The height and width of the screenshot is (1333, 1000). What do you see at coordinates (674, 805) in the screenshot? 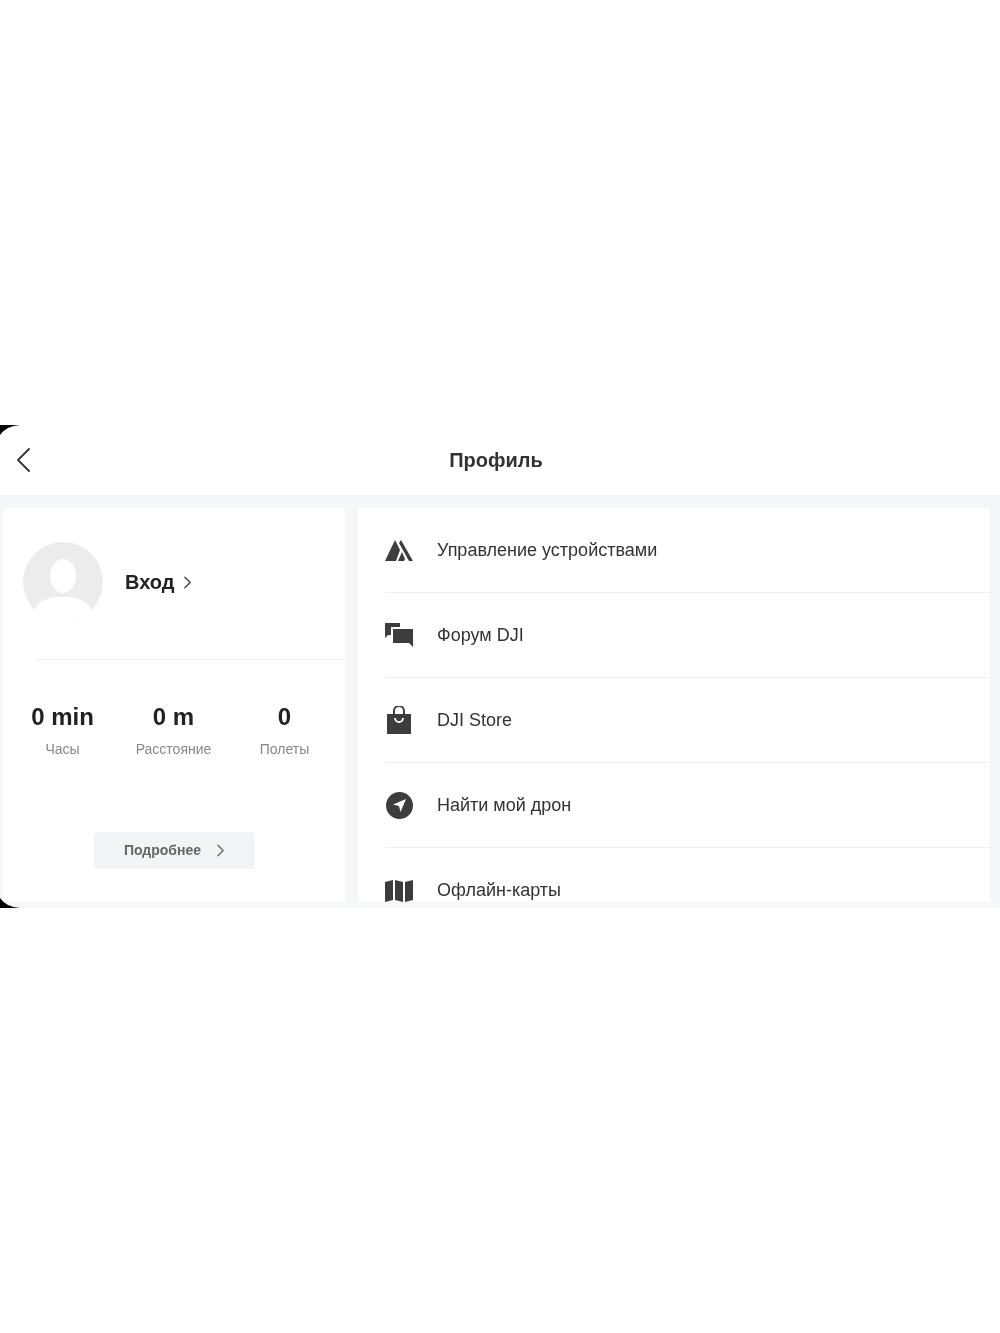
I see `menu-item: Найти мой дрон` at bounding box center [674, 805].